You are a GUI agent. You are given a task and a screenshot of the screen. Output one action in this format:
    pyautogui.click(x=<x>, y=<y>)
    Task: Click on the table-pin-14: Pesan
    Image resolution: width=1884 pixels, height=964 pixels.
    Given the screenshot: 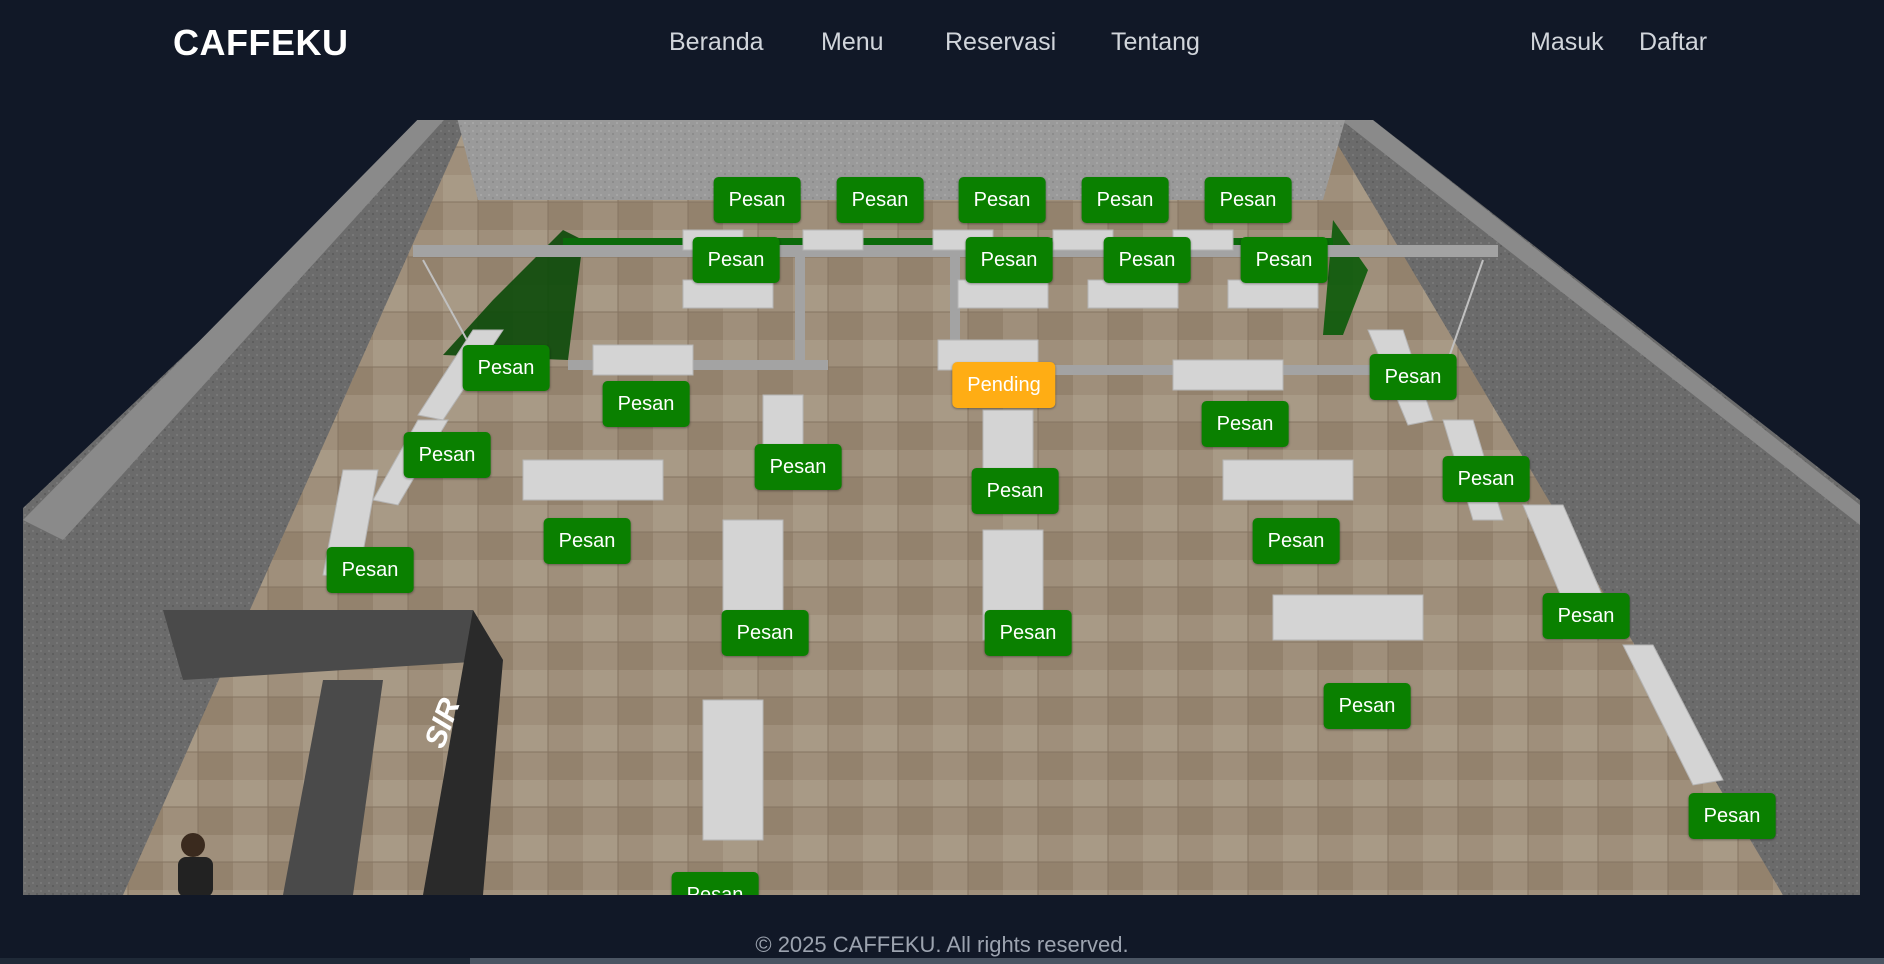 What is the action you would take?
    pyautogui.click(x=1245, y=424)
    